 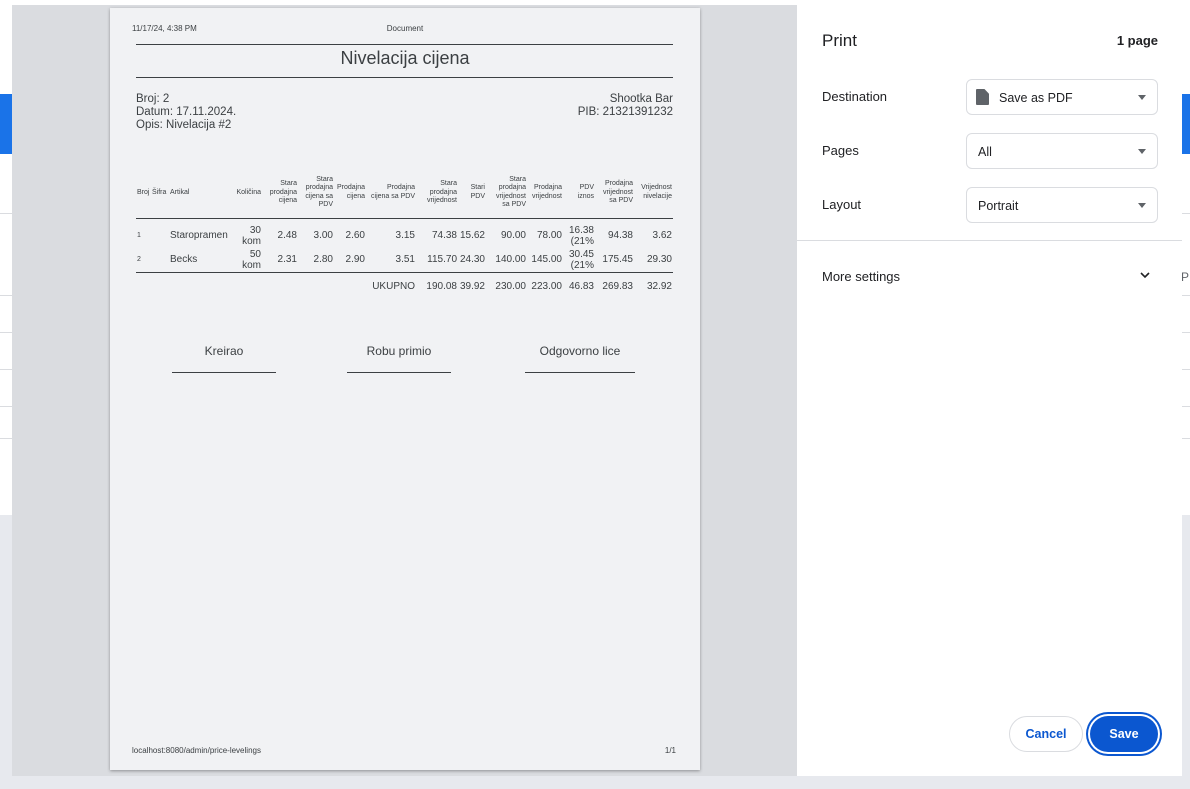 What do you see at coordinates (350, 193) in the screenshot?
I see `column-header: Prodajna cijena` at bounding box center [350, 193].